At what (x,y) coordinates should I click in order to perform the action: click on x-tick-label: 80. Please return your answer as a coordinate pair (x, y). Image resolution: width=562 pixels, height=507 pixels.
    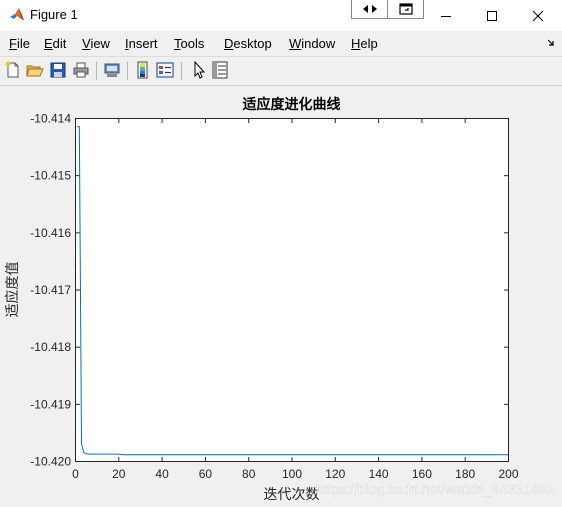
    Looking at the image, I should click on (249, 474).